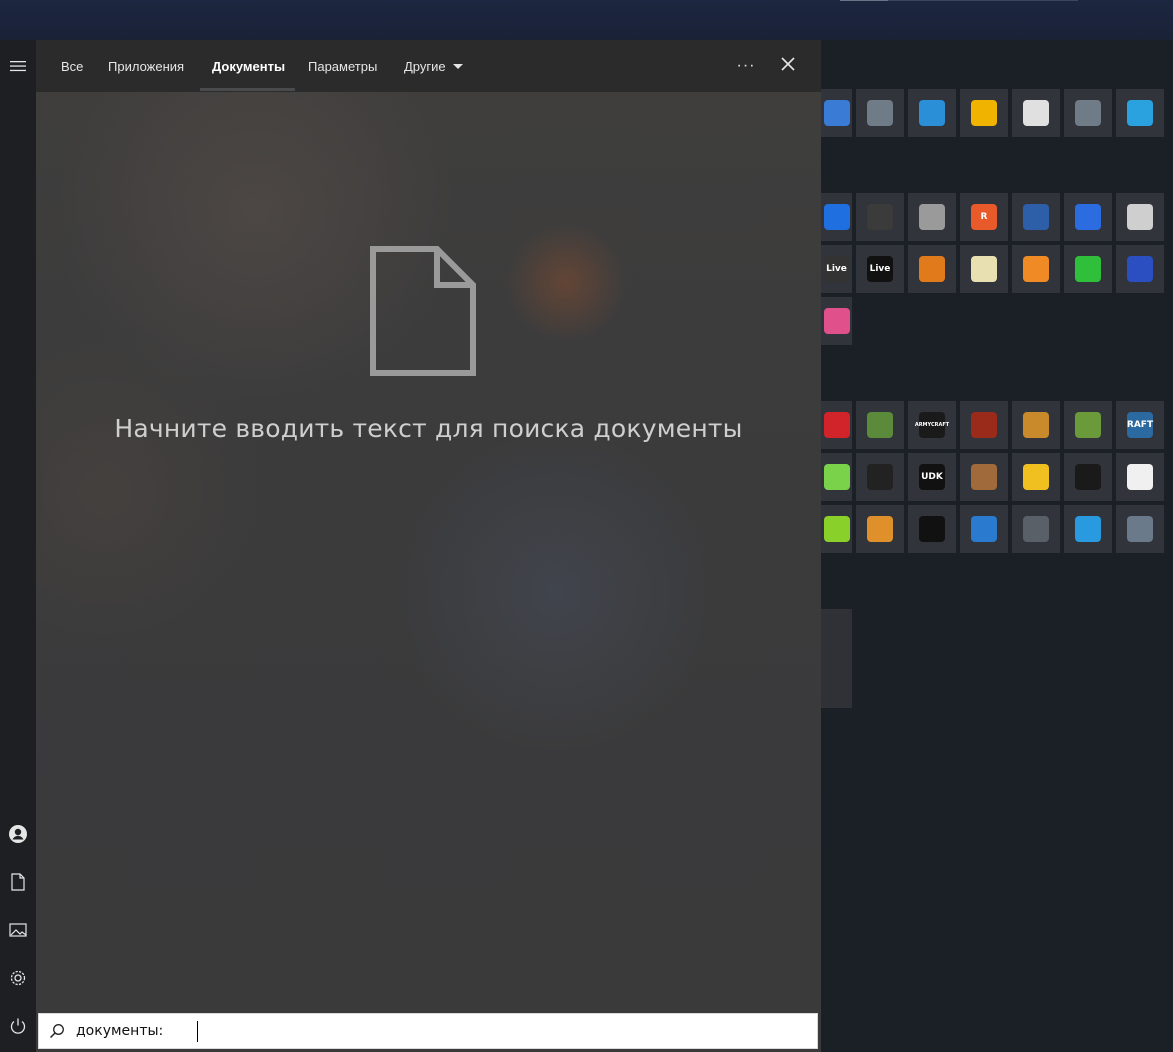 The height and width of the screenshot is (1052, 1173). I want to click on raft-icon: RAFT, so click(1140, 425).